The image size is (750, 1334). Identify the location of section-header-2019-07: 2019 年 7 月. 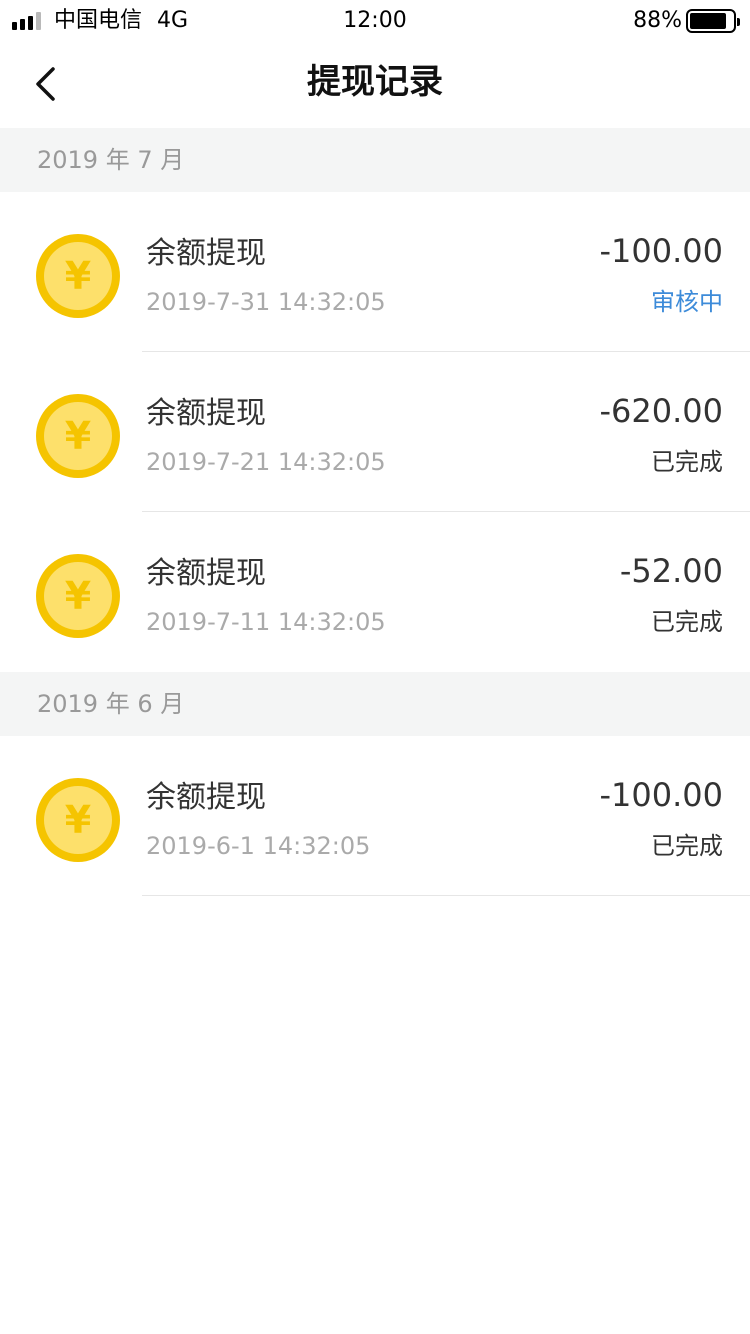
(375, 160).